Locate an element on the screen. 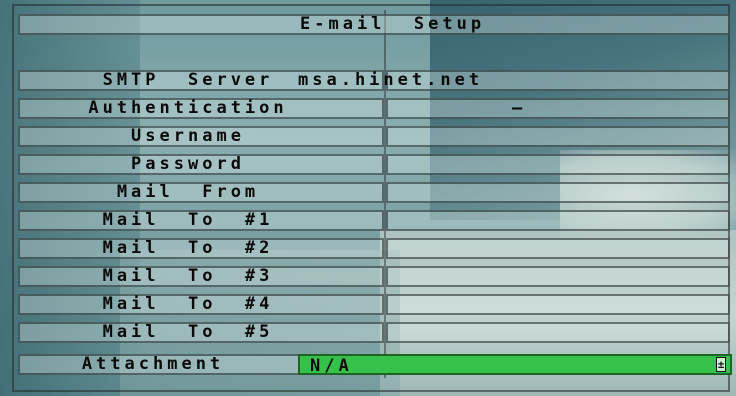 The width and height of the screenshot is (736, 396). mail-to-2-row: Mail To #2 is located at coordinates (372, 249).